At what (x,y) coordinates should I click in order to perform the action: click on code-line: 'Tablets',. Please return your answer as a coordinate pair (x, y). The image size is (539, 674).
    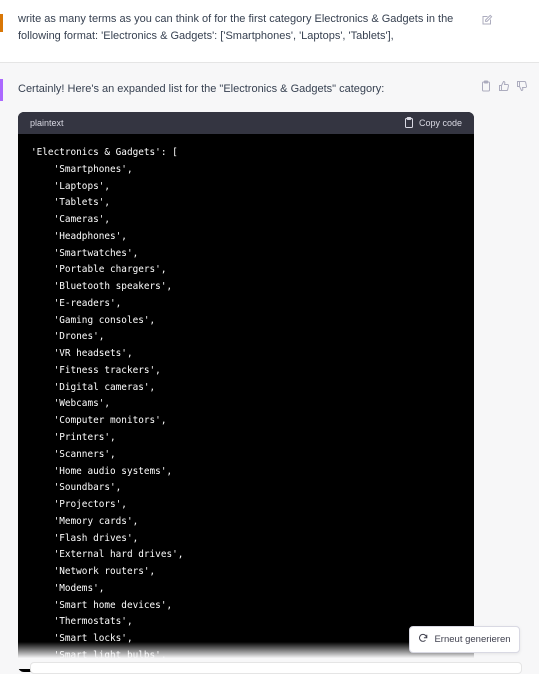
    Looking at the image, I should click on (71, 203).